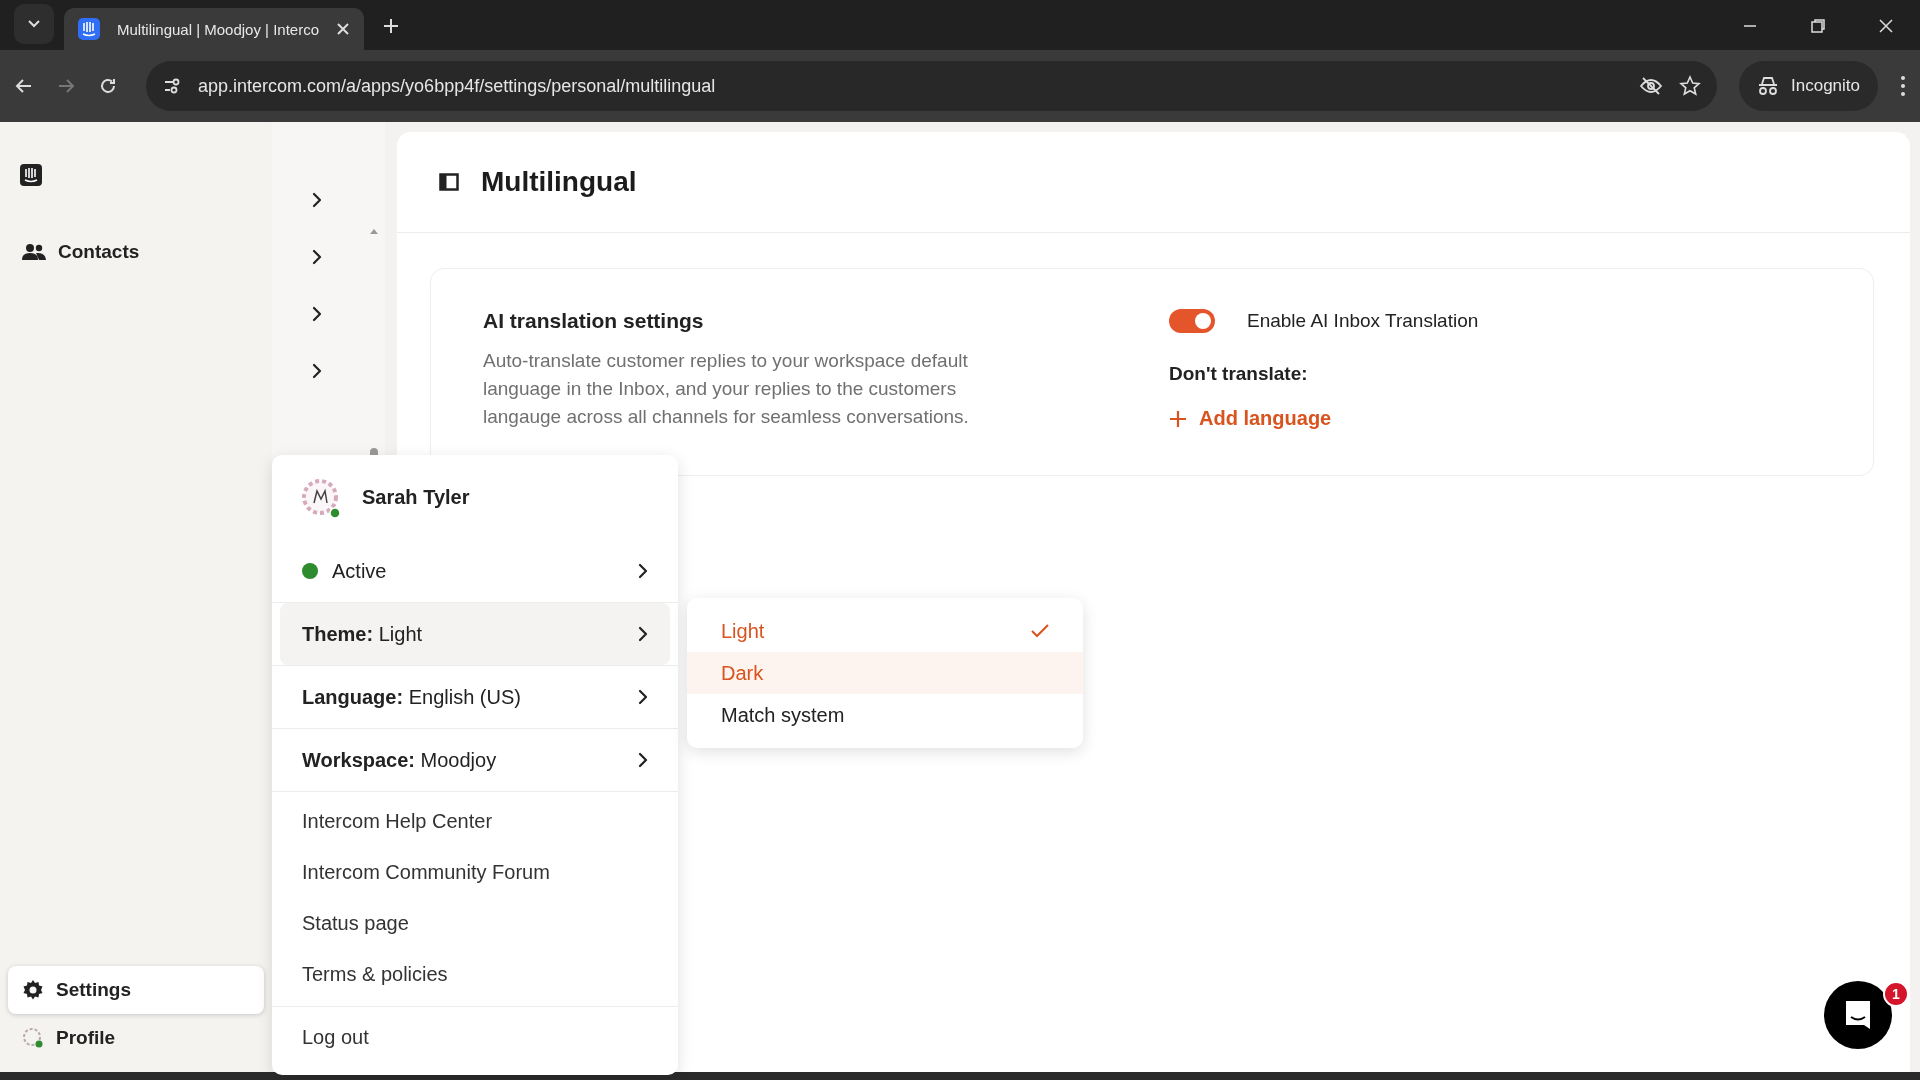  I want to click on theme-option: Match system, so click(885, 715).